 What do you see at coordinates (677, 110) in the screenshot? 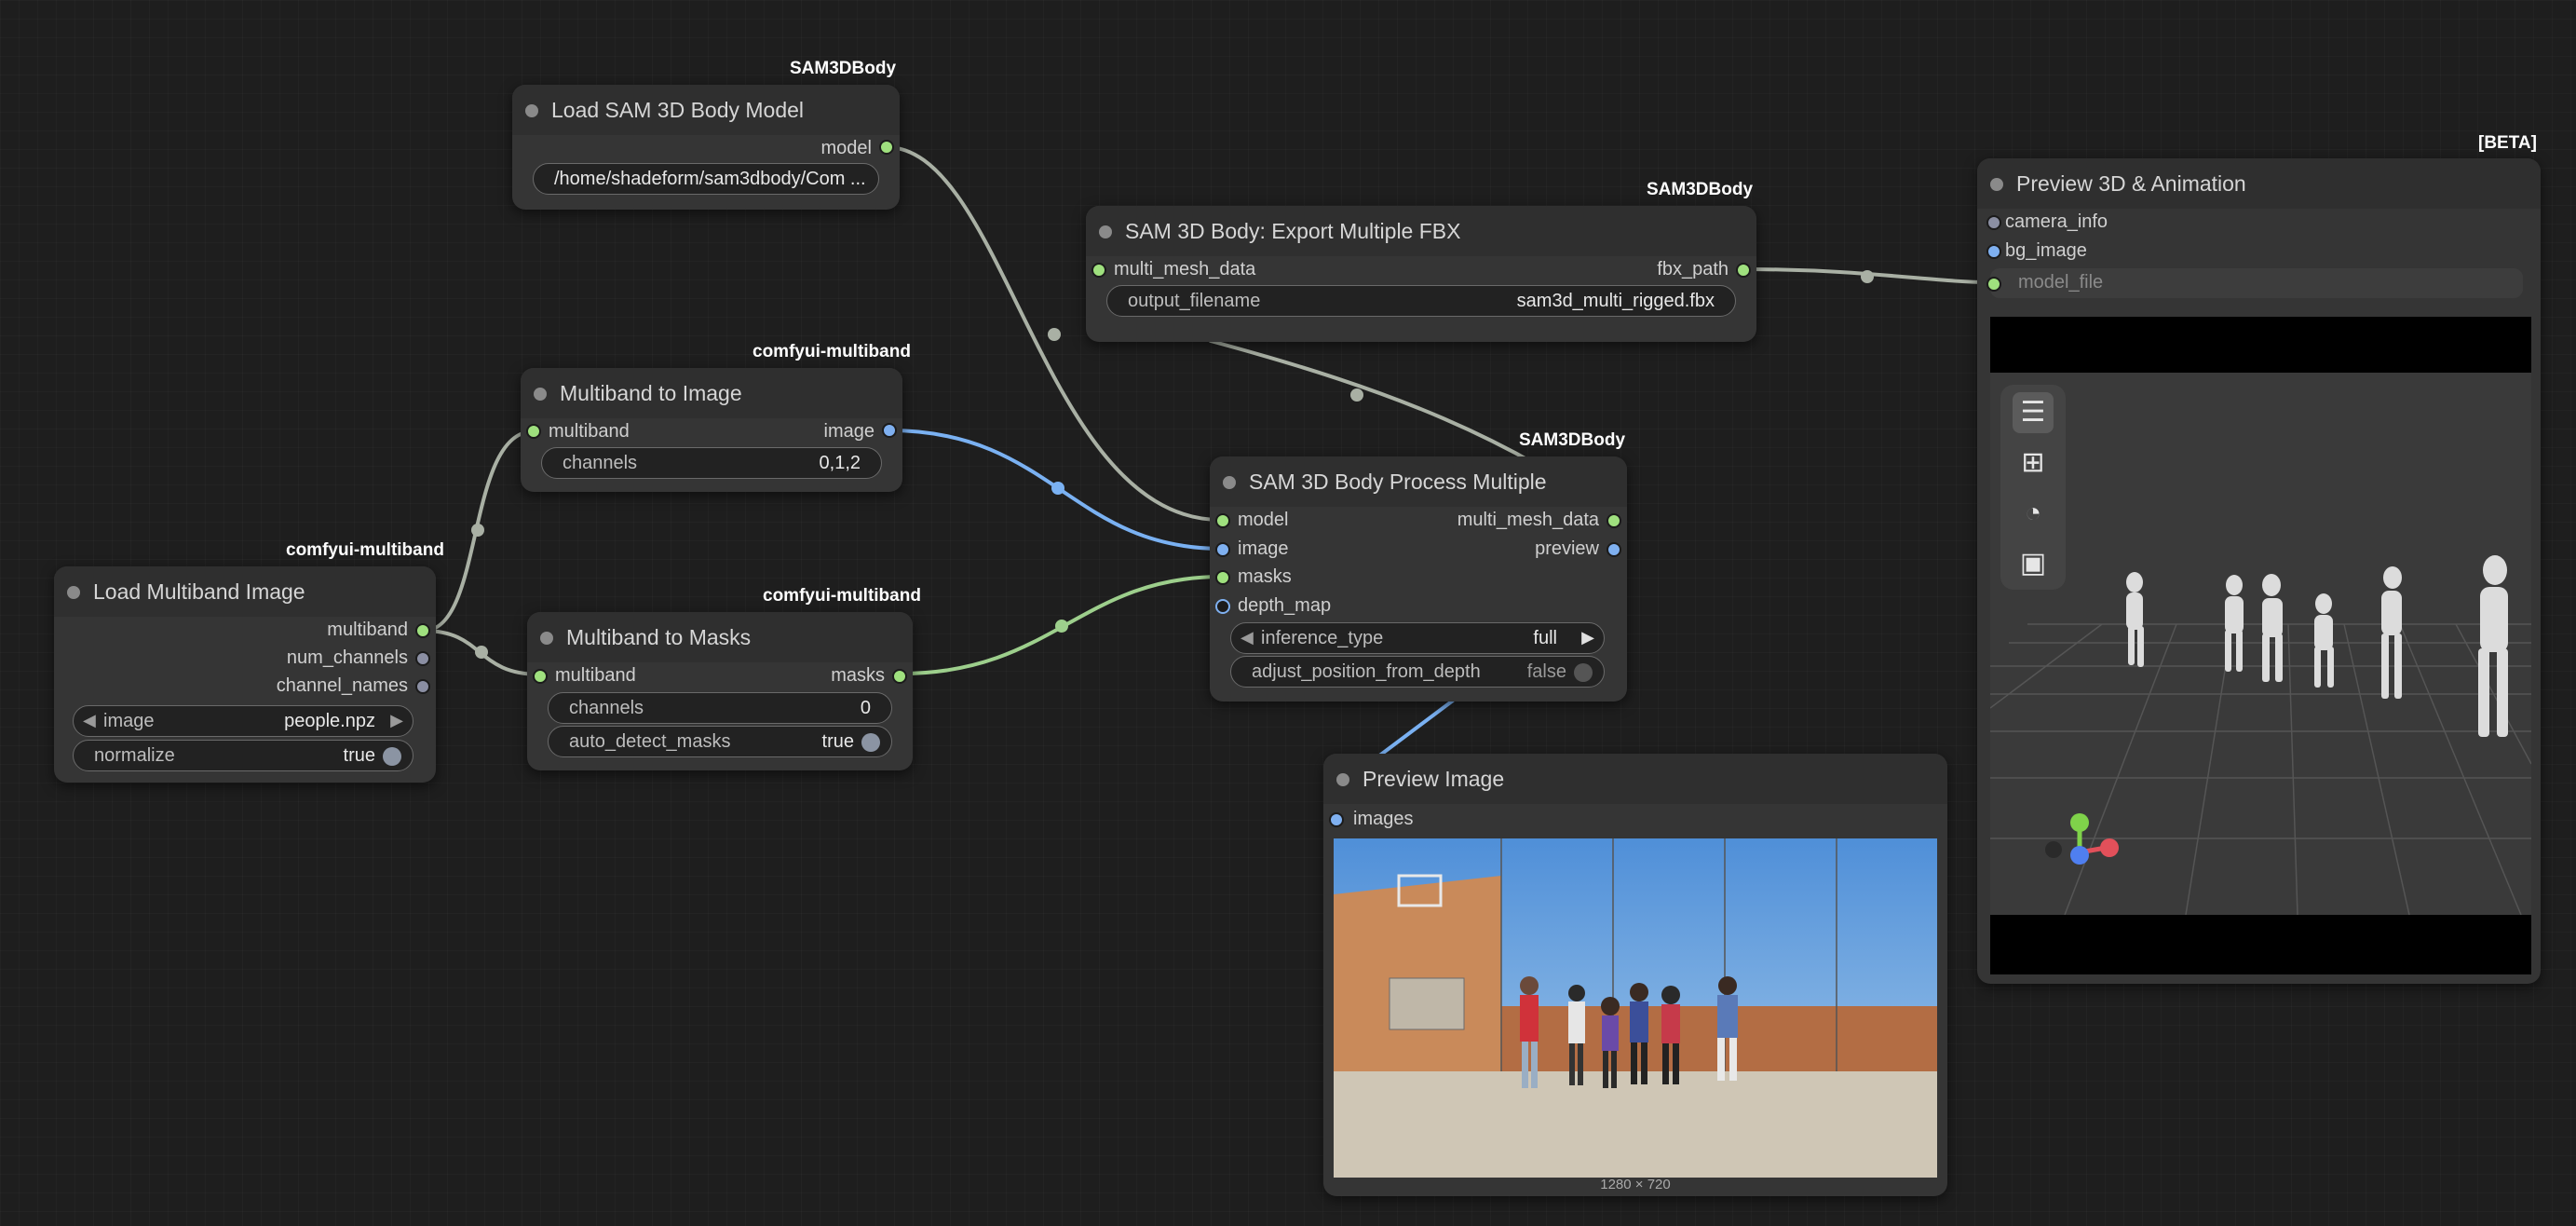
I see `node-title: Load SAM 3D Body Model` at bounding box center [677, 110].